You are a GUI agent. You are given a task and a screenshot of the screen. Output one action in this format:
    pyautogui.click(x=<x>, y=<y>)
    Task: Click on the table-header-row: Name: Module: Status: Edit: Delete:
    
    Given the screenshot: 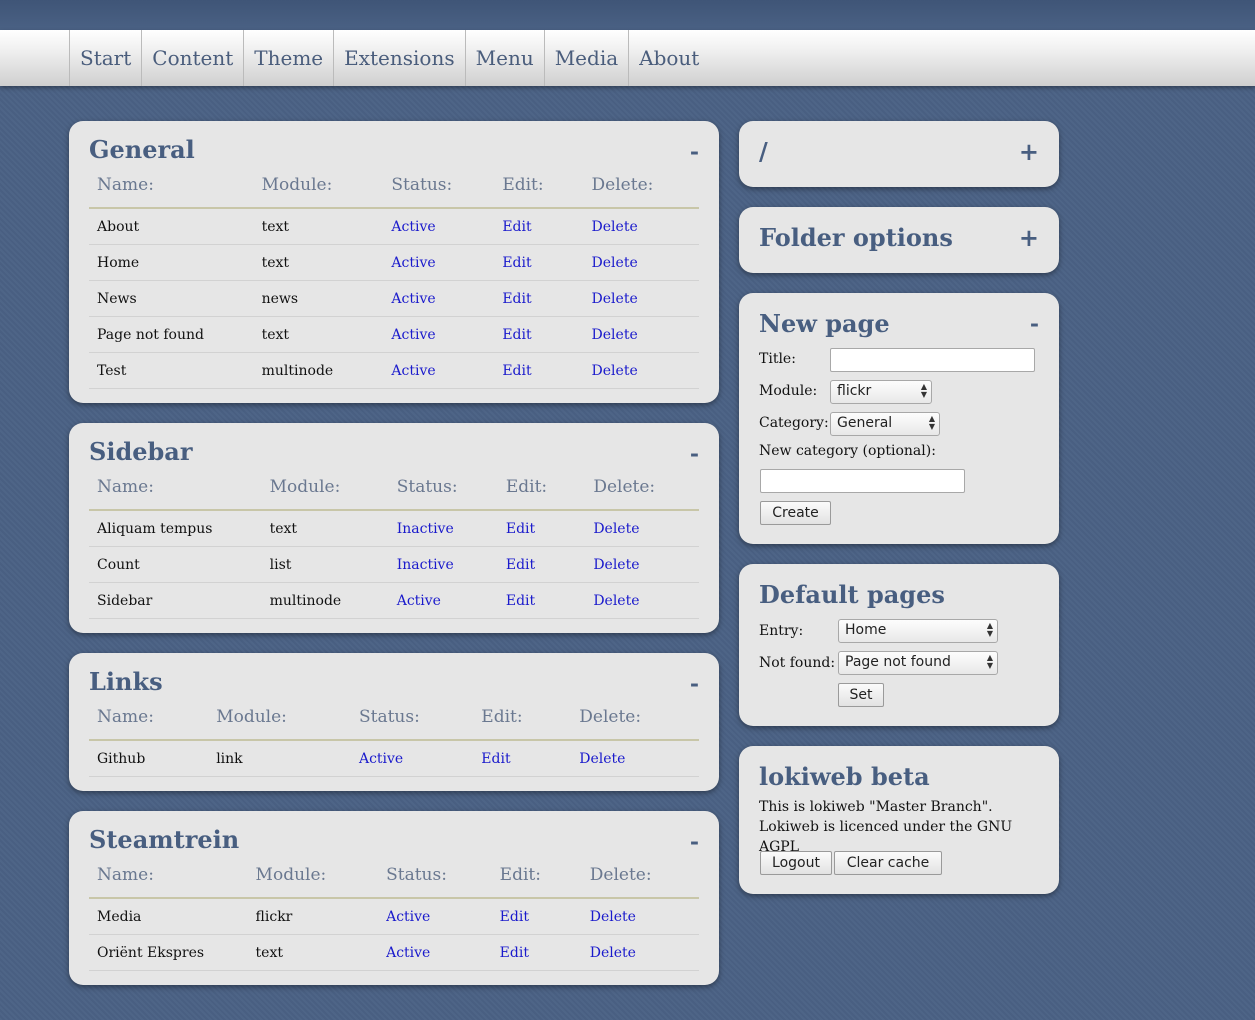 What is the action you would take?
    pyautogui.click(x=394, y=488)
    